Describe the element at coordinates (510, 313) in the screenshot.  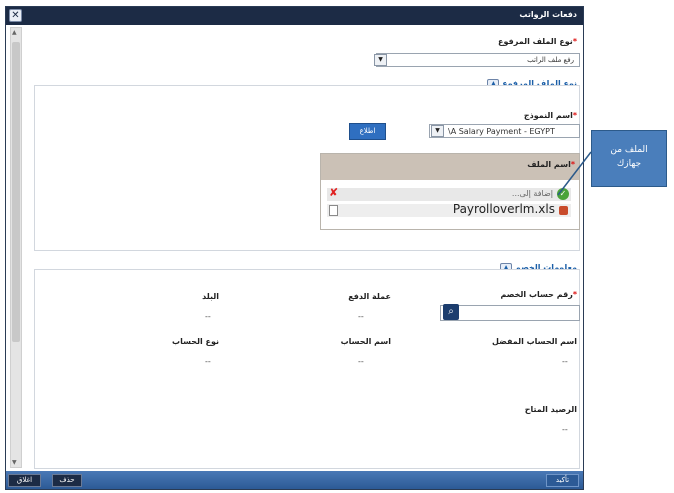
I see `debit-account-input` at that location.